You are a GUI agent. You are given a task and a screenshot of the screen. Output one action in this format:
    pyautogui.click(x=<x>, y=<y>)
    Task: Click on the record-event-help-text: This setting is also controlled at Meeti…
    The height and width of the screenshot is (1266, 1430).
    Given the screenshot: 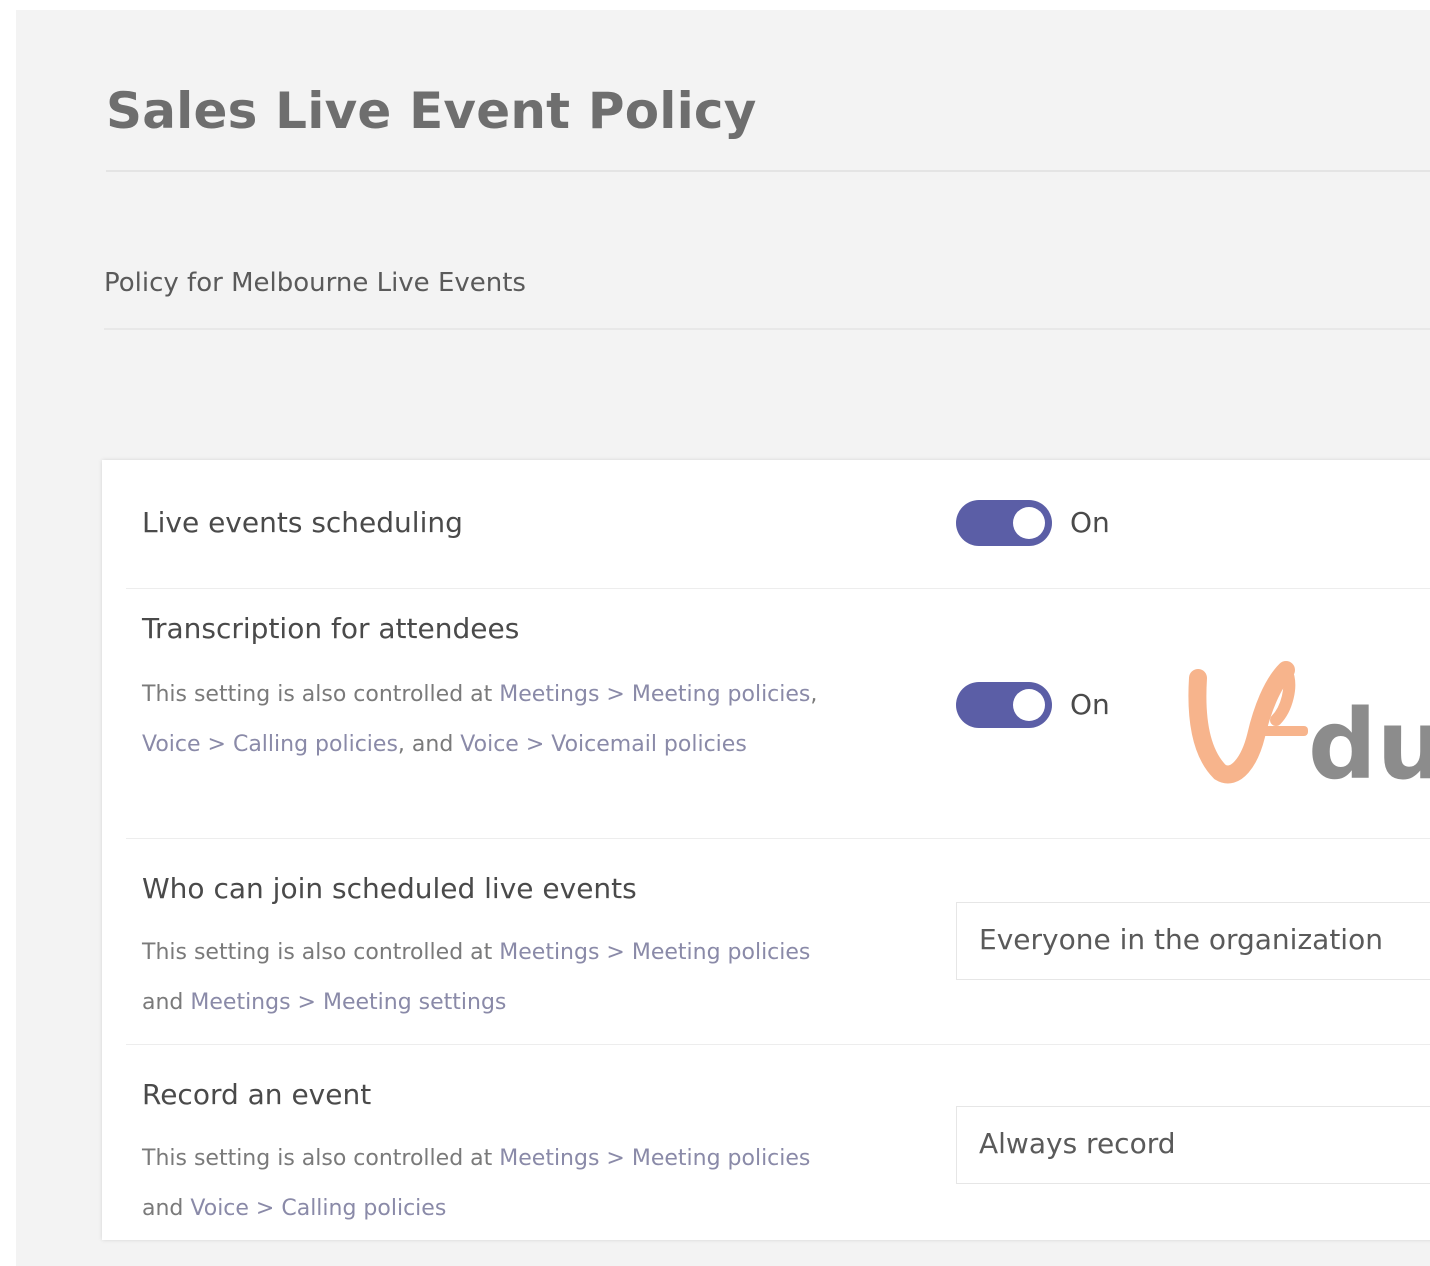 What is the action you would take?
    pyautogui.click(x=492, y=1184)
    